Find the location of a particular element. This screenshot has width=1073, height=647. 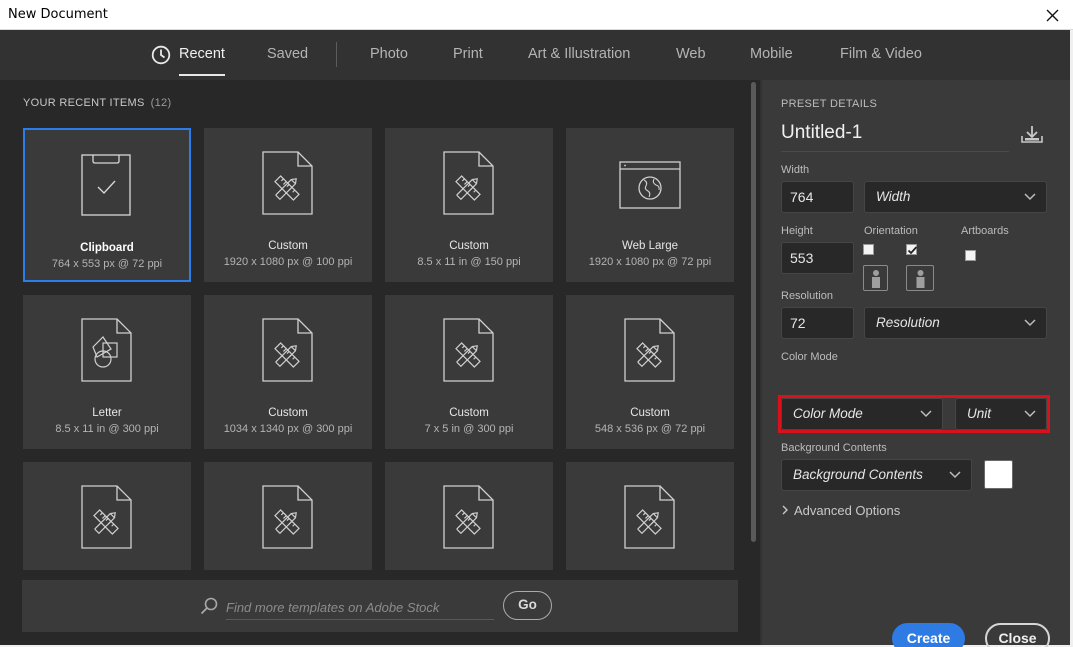

clipboard-icon is located at coordinates (106, 185).